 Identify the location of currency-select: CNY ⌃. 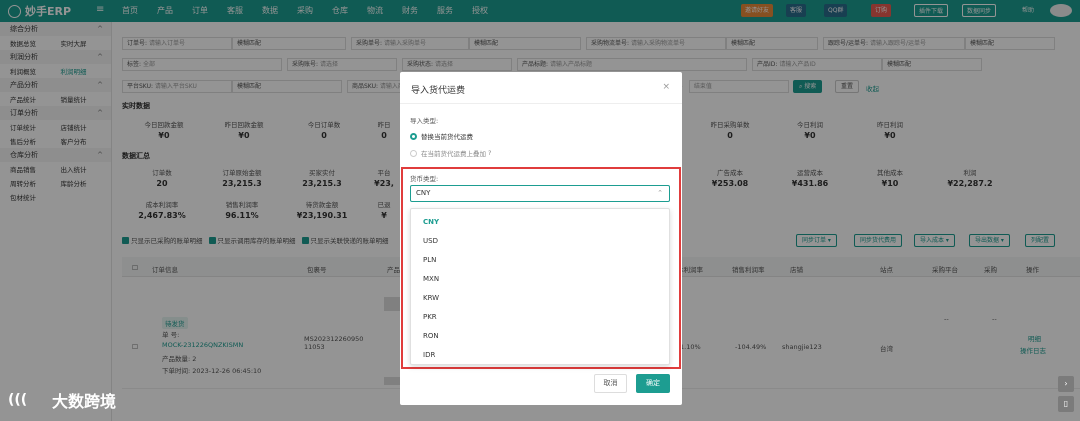
(540, 193).